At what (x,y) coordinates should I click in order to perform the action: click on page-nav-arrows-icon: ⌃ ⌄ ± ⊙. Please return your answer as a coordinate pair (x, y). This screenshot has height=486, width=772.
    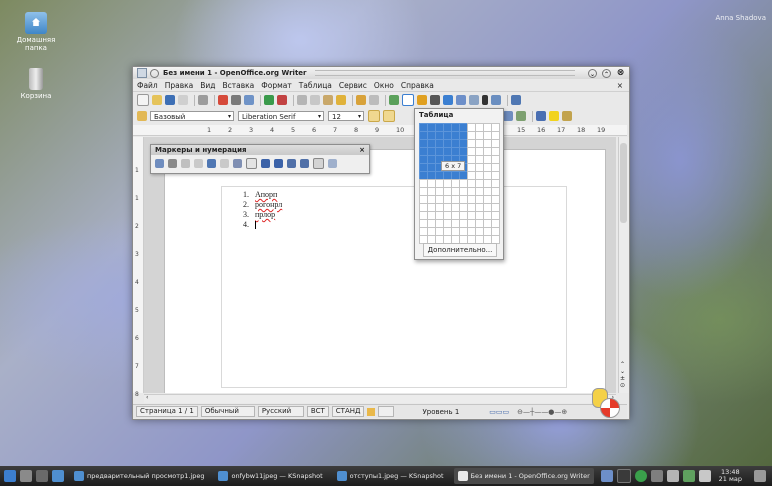
    Looking at the image, I should click on (622, 375).